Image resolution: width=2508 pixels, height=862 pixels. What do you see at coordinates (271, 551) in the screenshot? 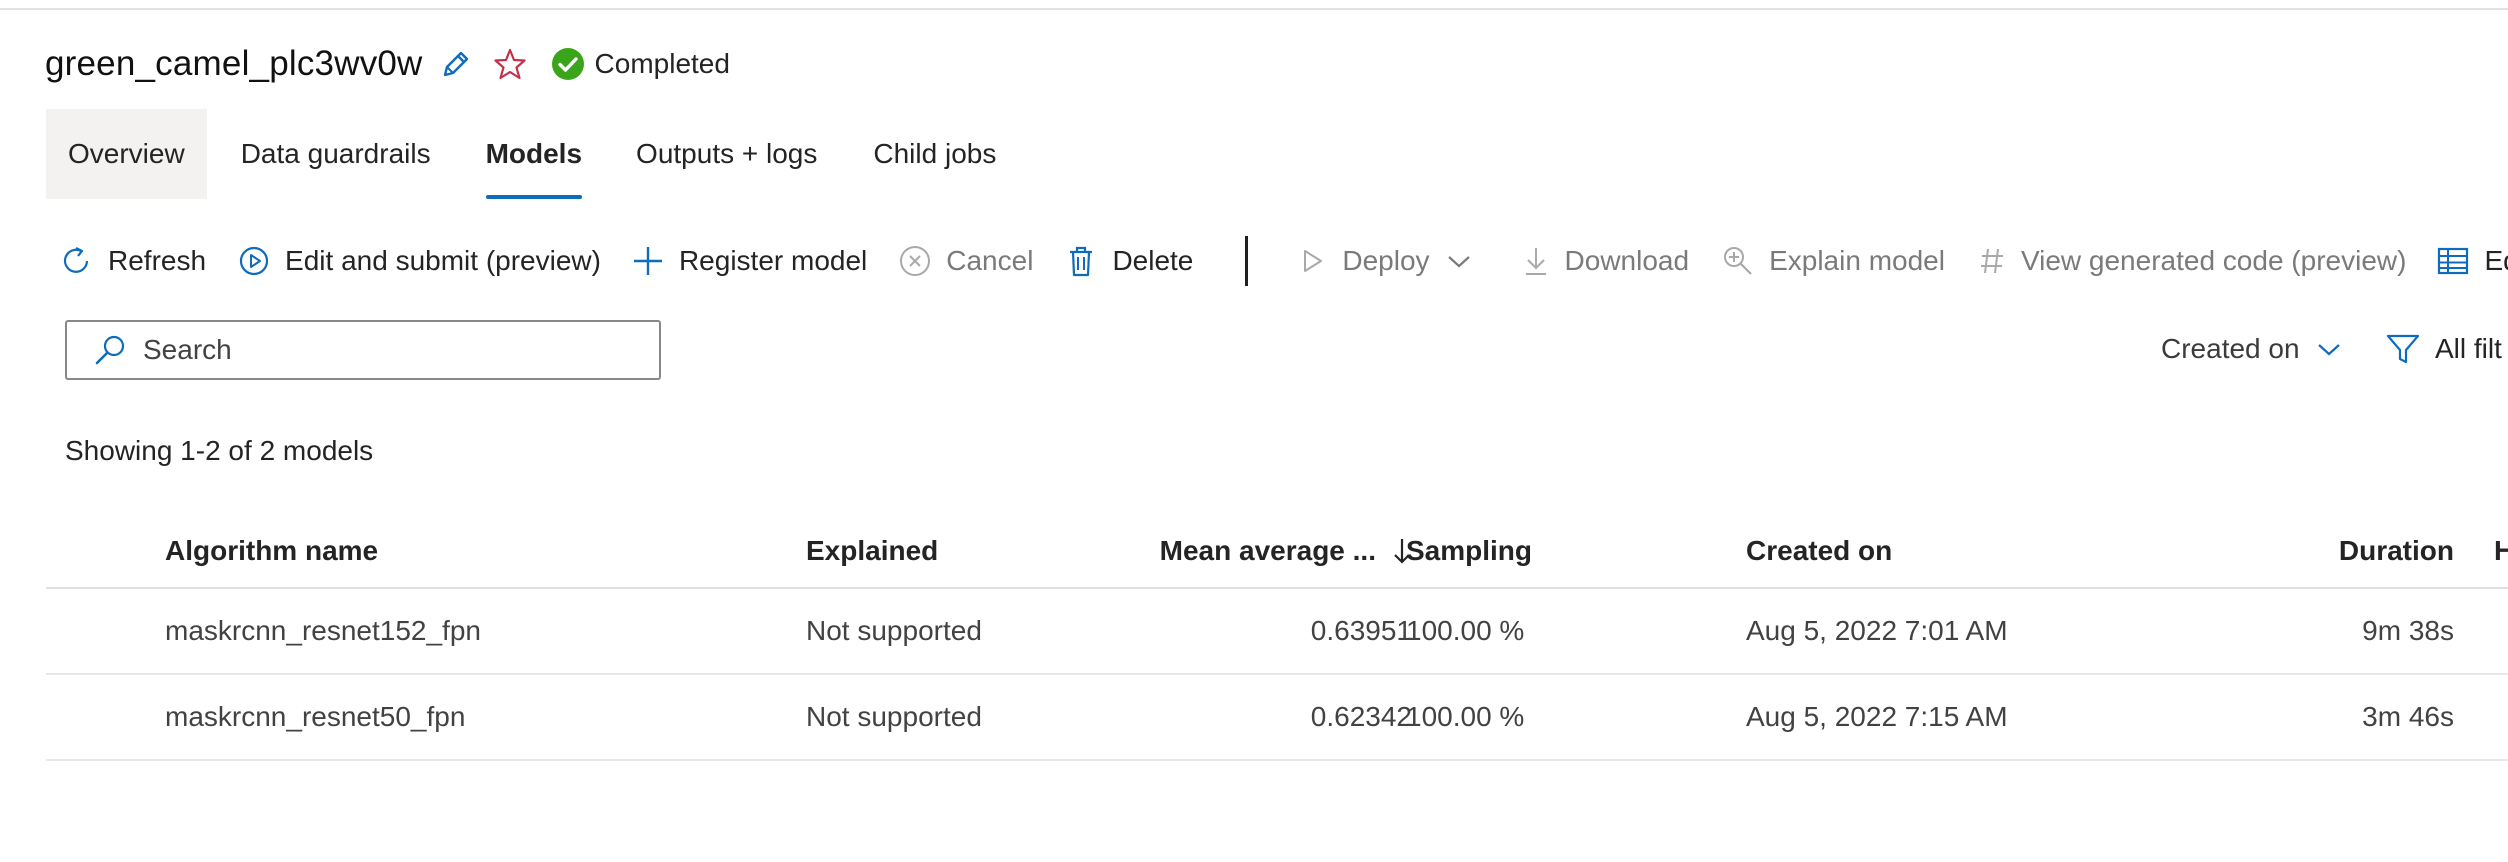
I see `header-algorithm-name: Algorithm name` at bounding box center [271, 551].